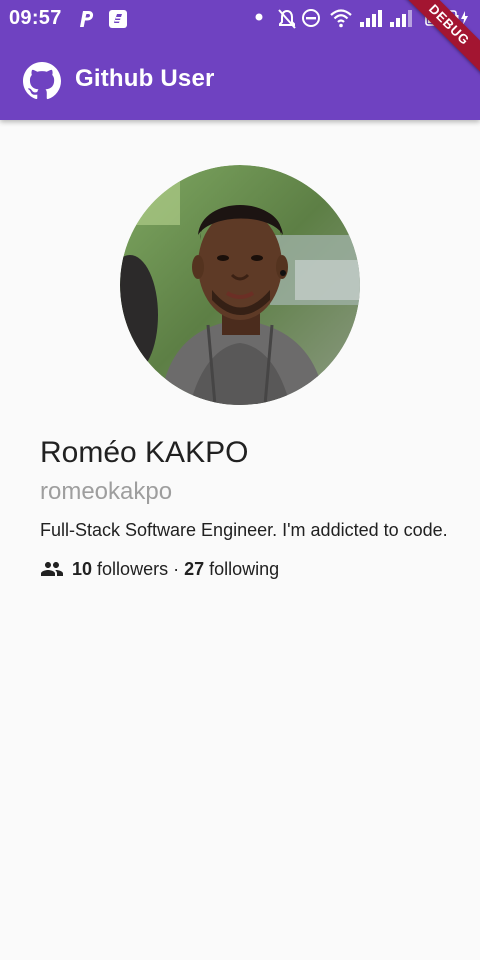 Image resolution: width=480 pixels, height=960 pixels. Describe the element at coordinates (87, 19) in the screenshot. I see `parking-icon` at that location.